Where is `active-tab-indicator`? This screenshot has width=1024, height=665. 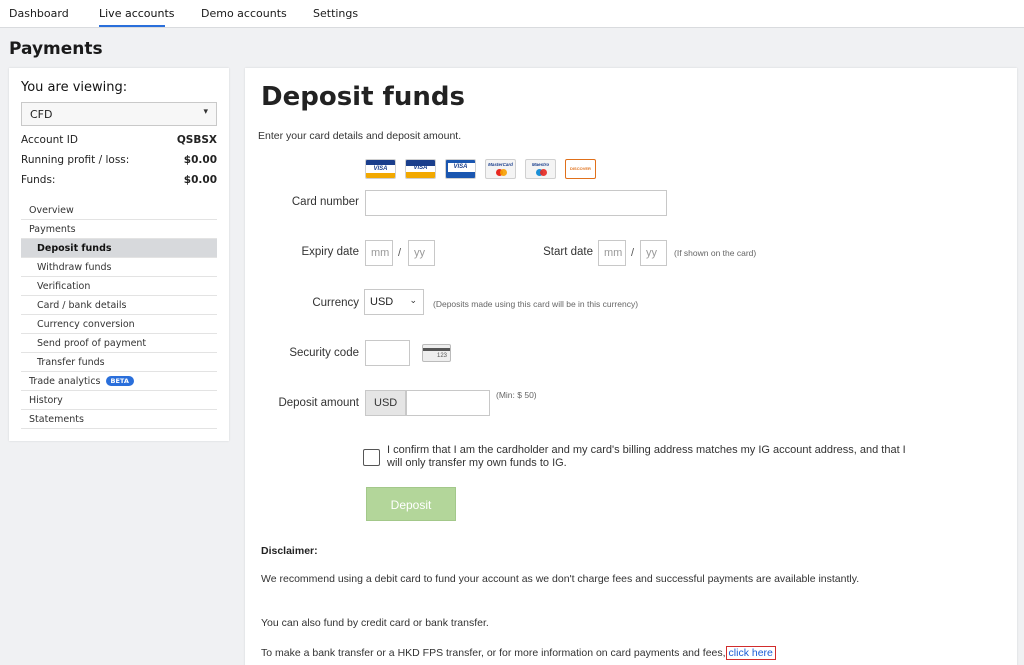
active-tab-indicator is located at coordinates (132, 26).